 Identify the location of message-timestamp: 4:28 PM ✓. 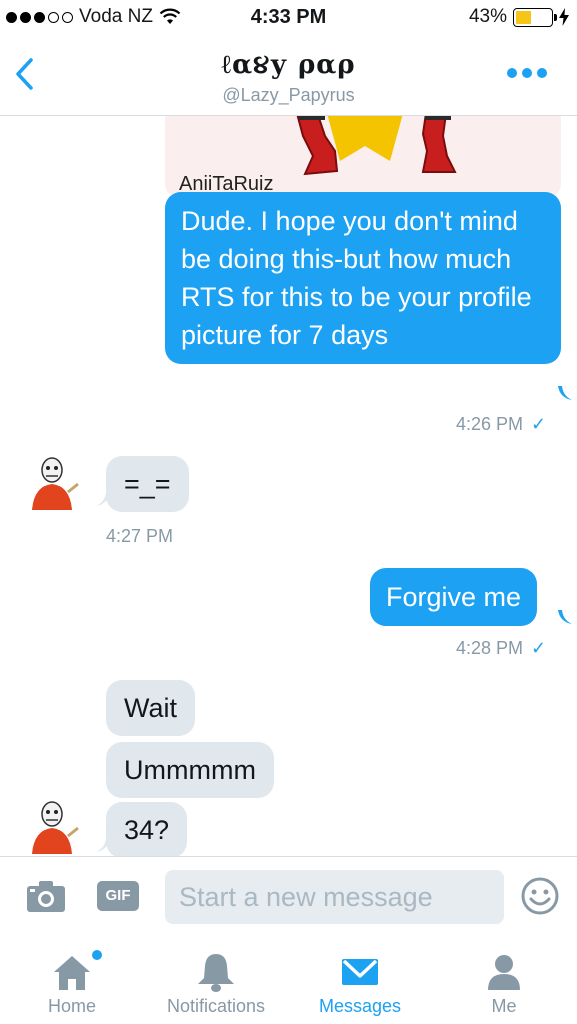
(501, 648).